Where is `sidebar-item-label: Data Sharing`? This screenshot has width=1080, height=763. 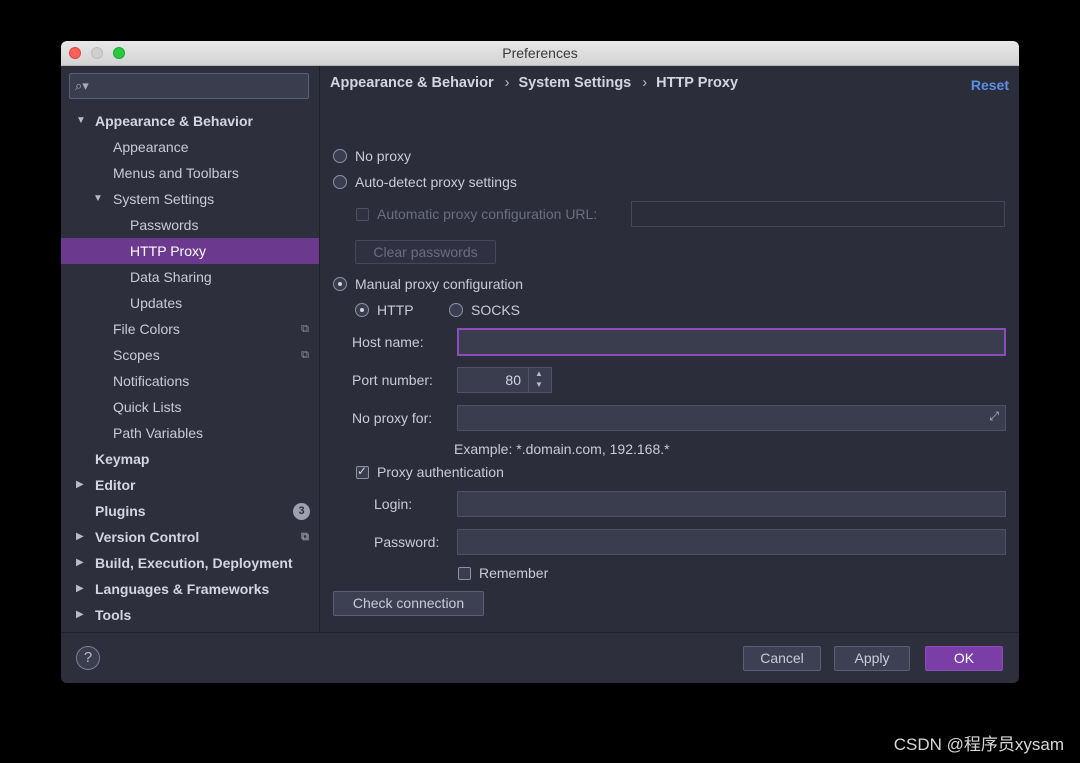
sidebar-item-label: Data Sharing is located at coordinates (171, 277).